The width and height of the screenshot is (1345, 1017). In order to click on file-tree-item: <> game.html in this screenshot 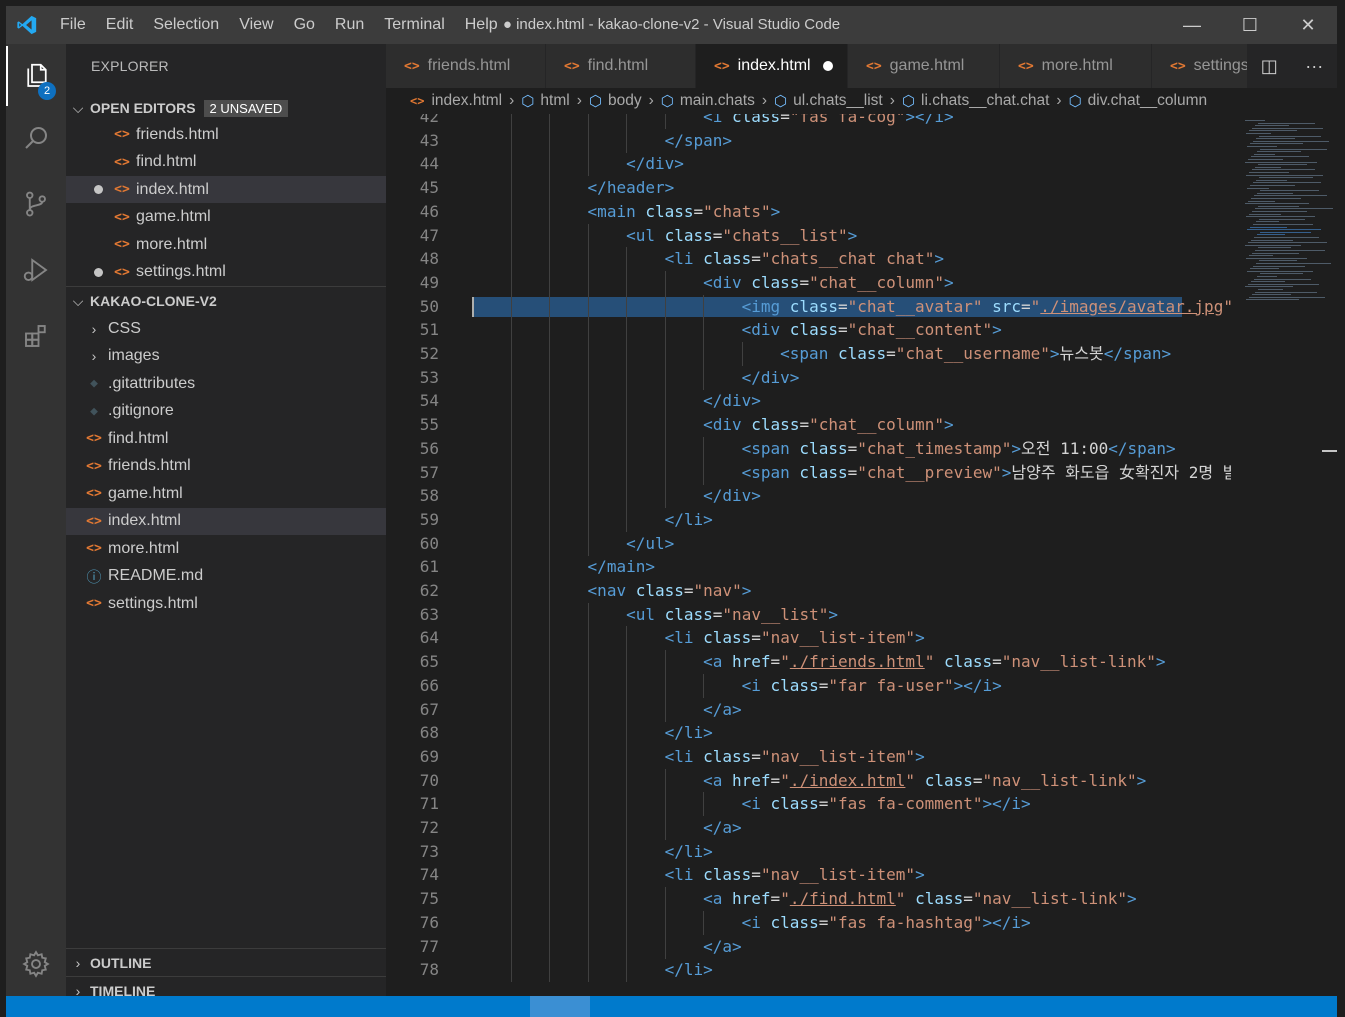, I will do `click(226, 493)`.